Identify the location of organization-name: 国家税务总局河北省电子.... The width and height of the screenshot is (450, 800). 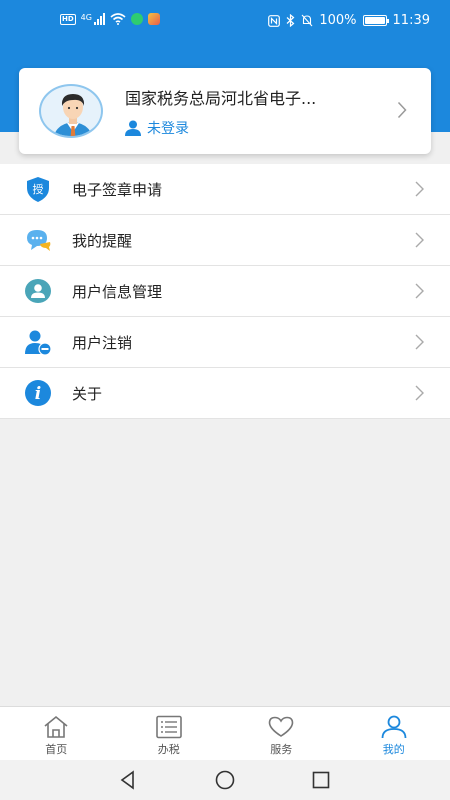
(221, 98).